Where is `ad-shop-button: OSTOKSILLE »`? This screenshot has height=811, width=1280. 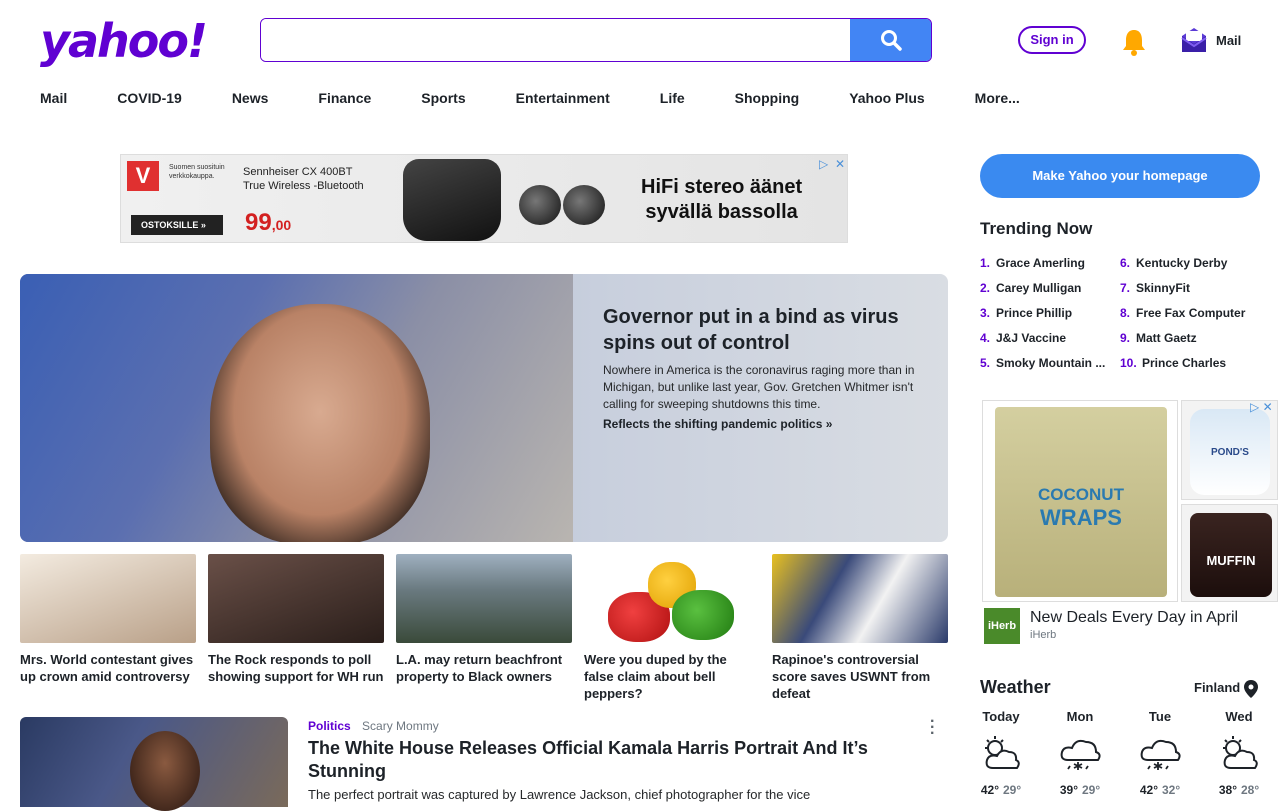
ad-shop-button: OSTOKSILLE » is located at coordinates (177, 225).